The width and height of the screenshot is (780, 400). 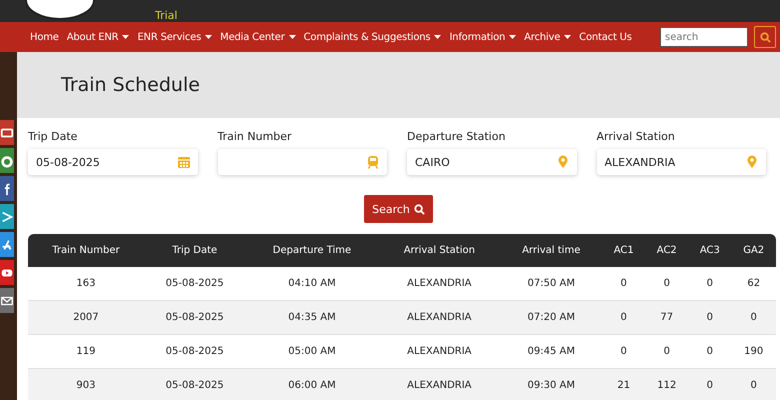 What do you see at coordinates (456, 136) in the screenshot?
I see `field-label: Departure Station` at bounding box center [456, 136].